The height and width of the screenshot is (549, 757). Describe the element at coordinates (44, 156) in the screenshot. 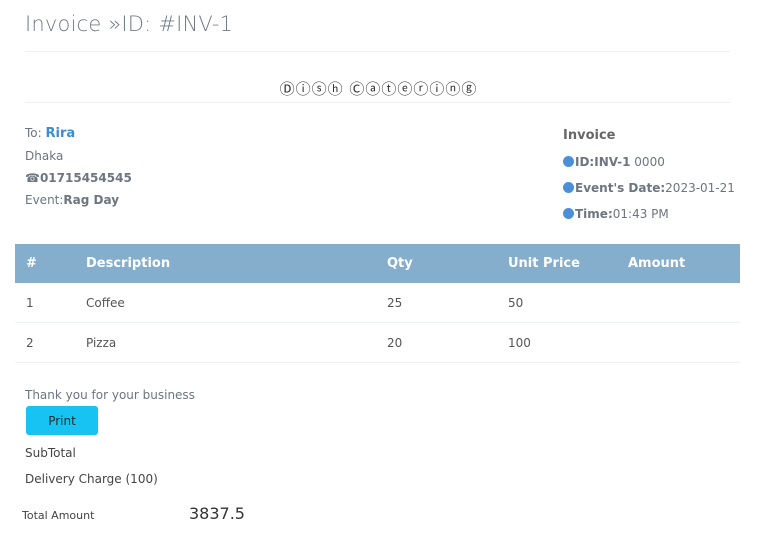

I see `customer-city: Dhaka` at that location.